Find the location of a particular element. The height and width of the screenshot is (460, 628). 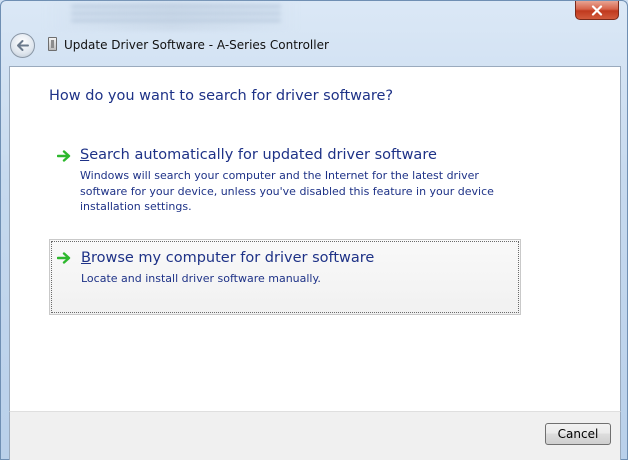

background-glass-blur is located at coordinates (171, 16).